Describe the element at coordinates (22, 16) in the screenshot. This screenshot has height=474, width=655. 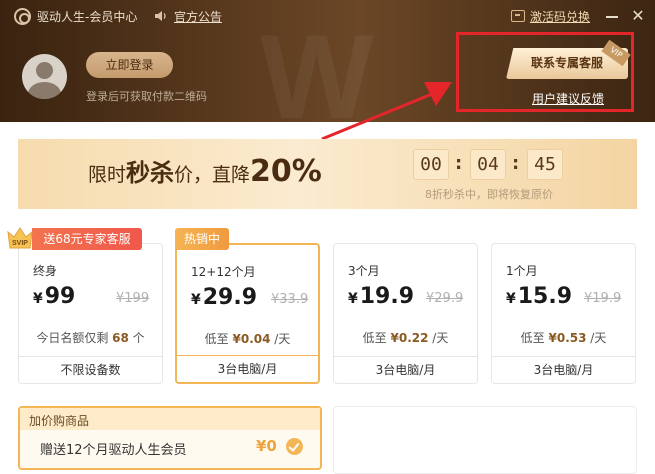
I see `app-logo-icon` at that location.